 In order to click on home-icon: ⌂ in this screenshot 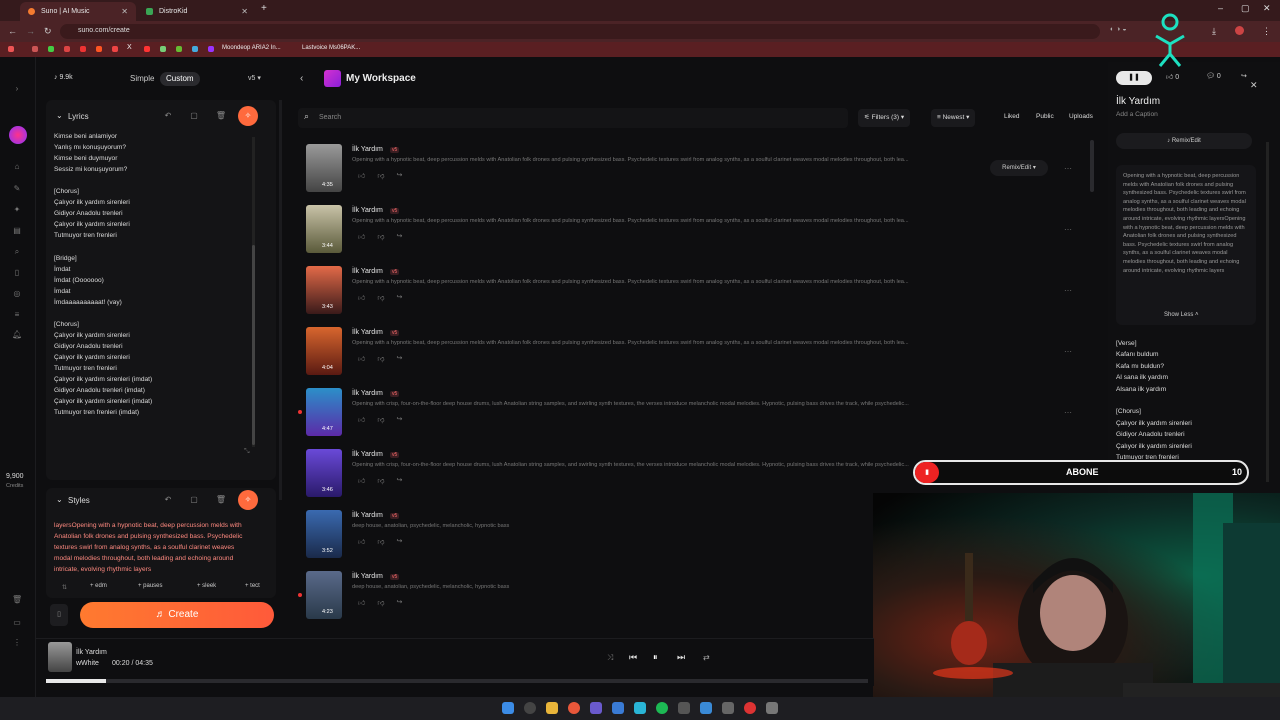, I will do `click(17, 167)`.